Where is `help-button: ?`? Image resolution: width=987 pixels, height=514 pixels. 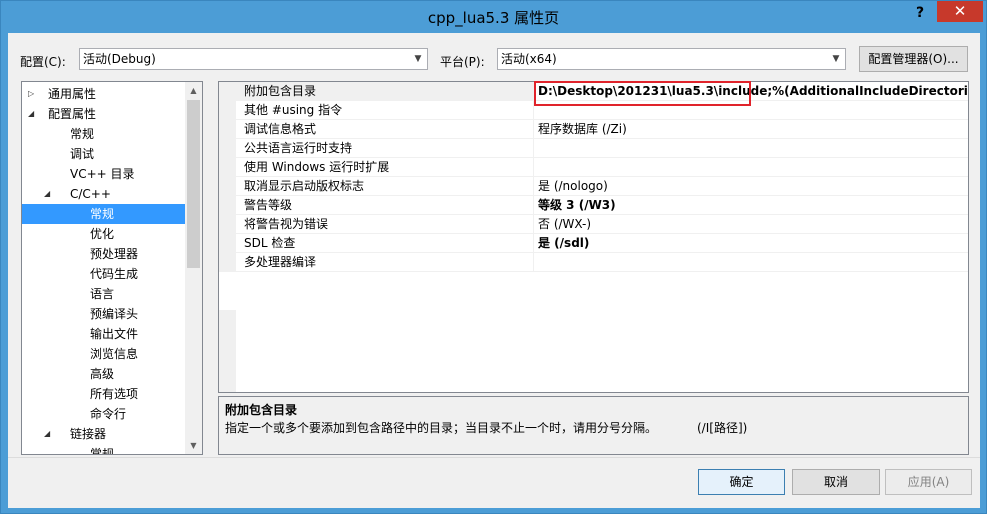
help-button: ? is located at coordinates (920, 13).